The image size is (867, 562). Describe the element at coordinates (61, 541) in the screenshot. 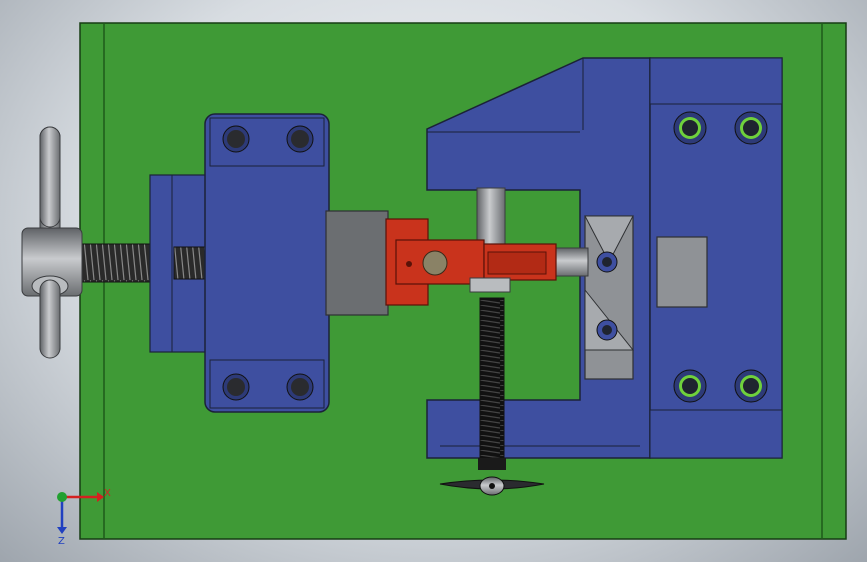

I see `axis-z-label: Z` at that location.